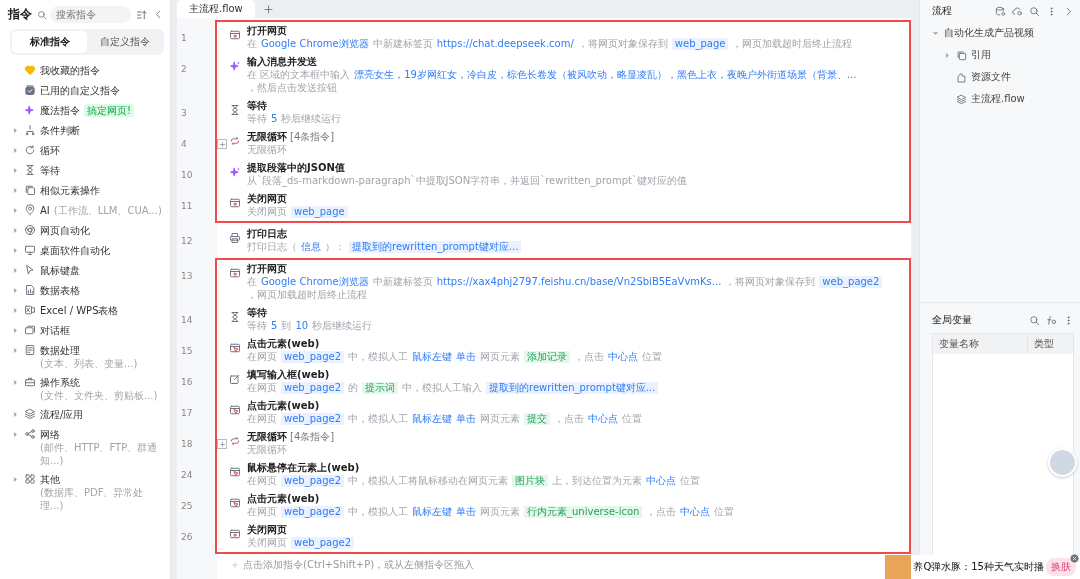 The width and height of the screenshot is (1080, 579). Describe the element at coordinates (30, 414) in the screenshot. I see `layers-icon` at that location.